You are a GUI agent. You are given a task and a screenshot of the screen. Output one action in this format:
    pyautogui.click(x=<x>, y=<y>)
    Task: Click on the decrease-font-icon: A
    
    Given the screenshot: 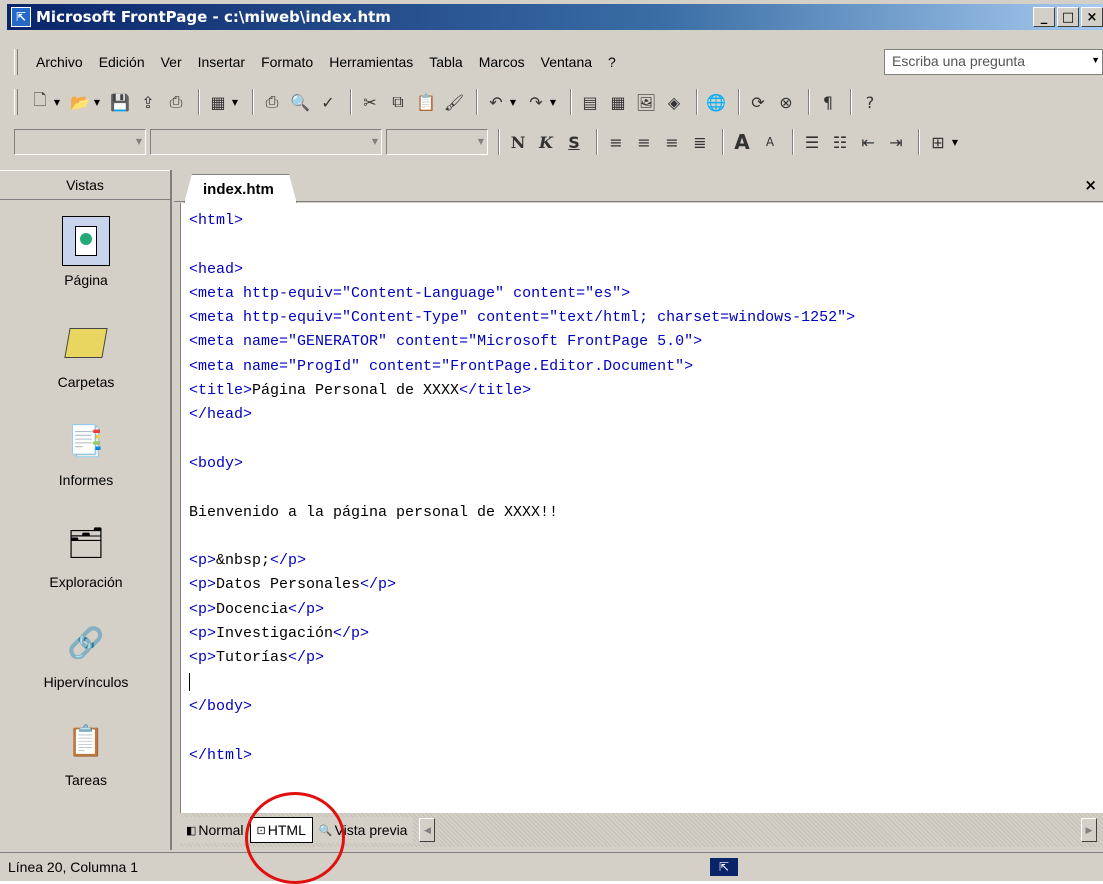 What is the action you would take?
    pyautogui.click(x=770, y=142)
    